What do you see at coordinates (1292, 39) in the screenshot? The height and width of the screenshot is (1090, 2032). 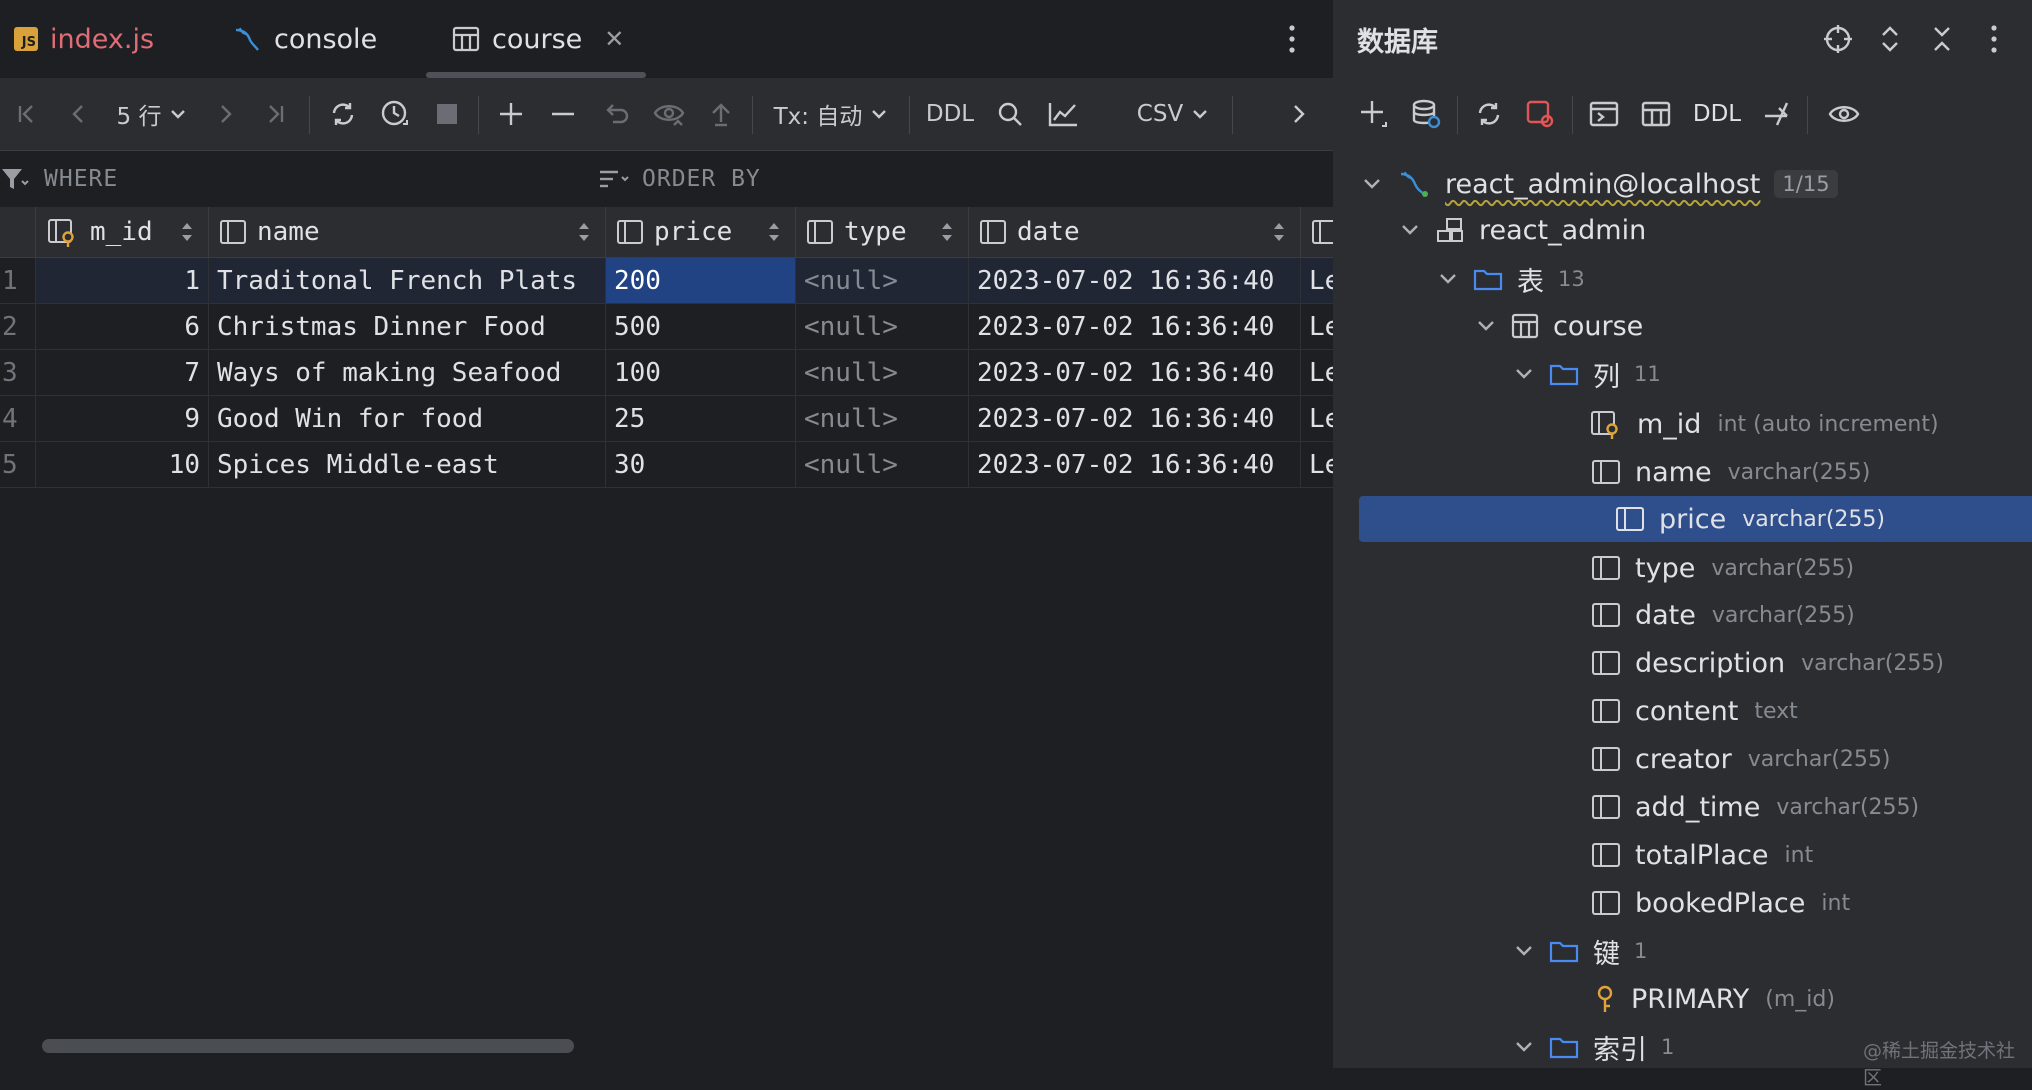 I see `tab-more-icon` at bounding box center [1292, 39].